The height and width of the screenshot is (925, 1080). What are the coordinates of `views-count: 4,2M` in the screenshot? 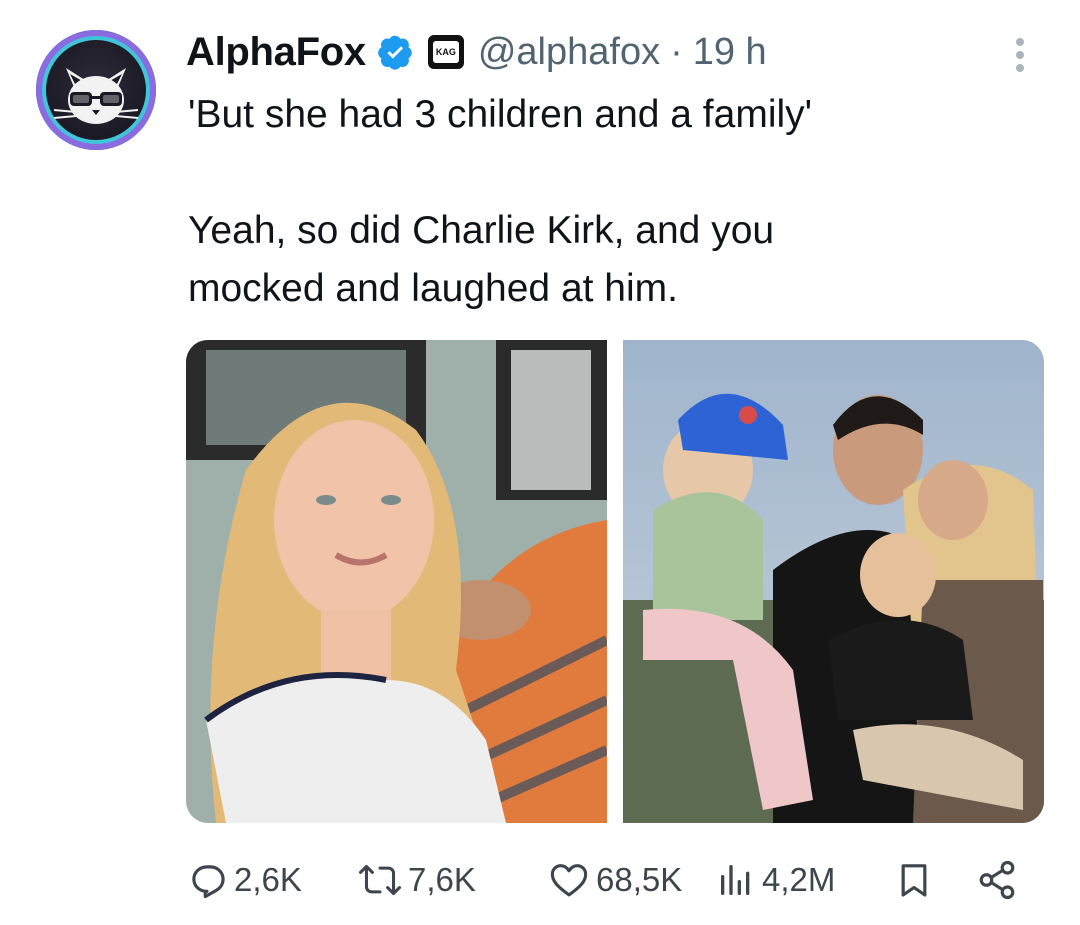 It's located at (799, 879).